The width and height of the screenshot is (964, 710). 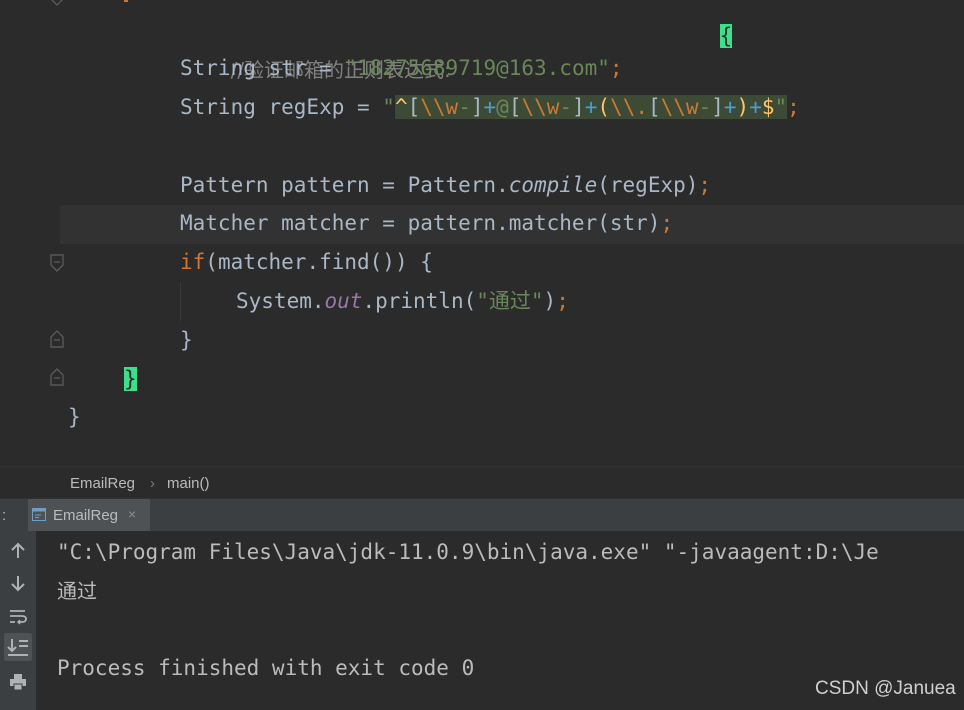 I want to click on run-tool-window-header: : EmailReg ×, so click(x=482, y=515).